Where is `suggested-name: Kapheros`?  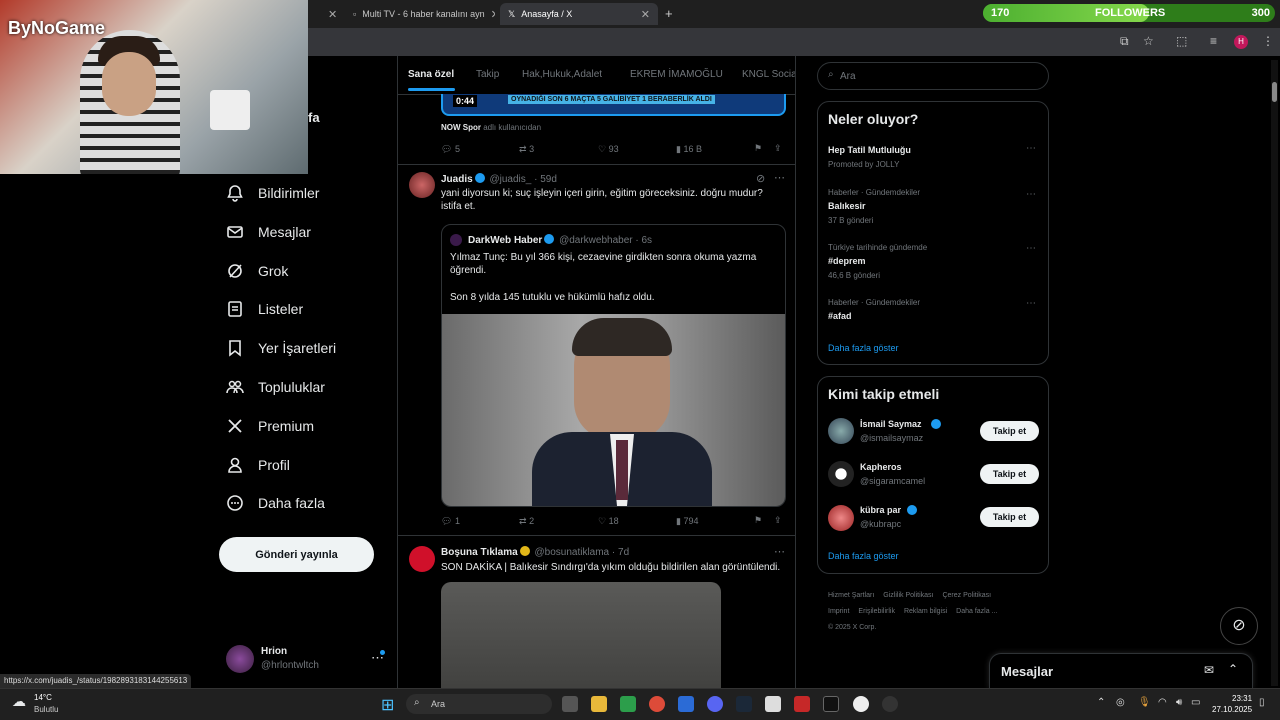
suggested-name: Kapheros is located at coordinates (881, 467).